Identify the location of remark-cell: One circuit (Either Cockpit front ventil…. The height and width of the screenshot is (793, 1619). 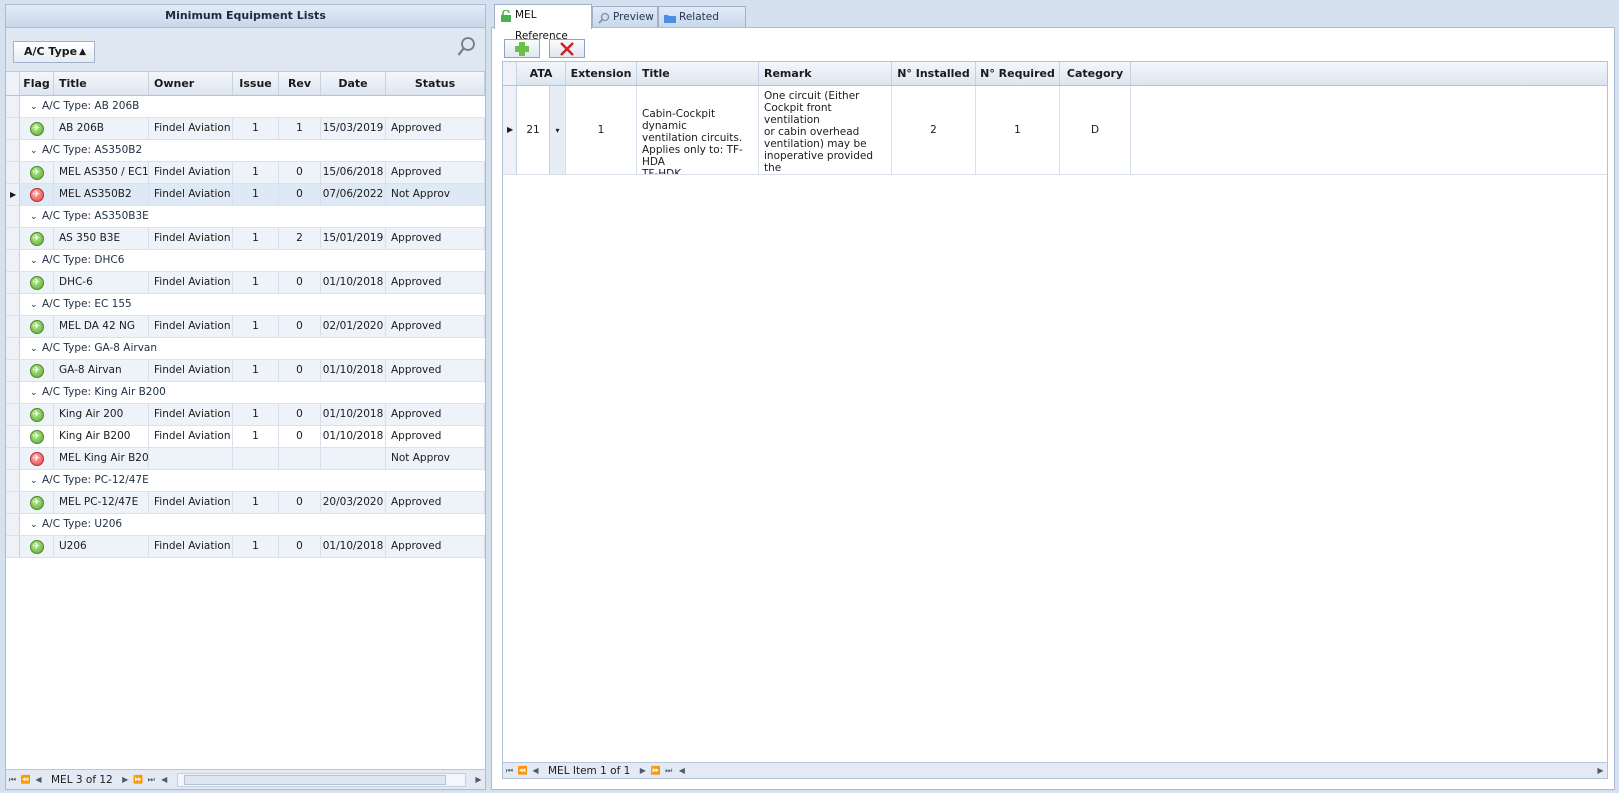
(825, 130).